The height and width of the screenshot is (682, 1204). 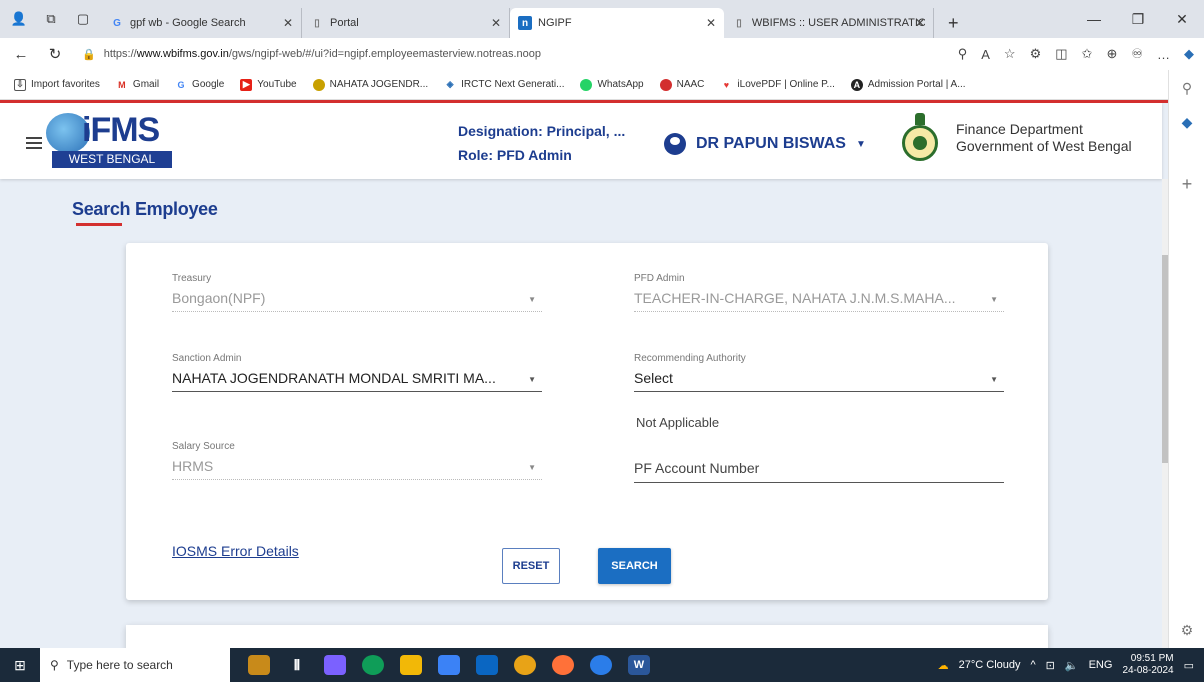 What do you see at coordinates (297, 665) in the screenshot?
I see `task-view-icon: ⫴` at bounding box center [297, 665].